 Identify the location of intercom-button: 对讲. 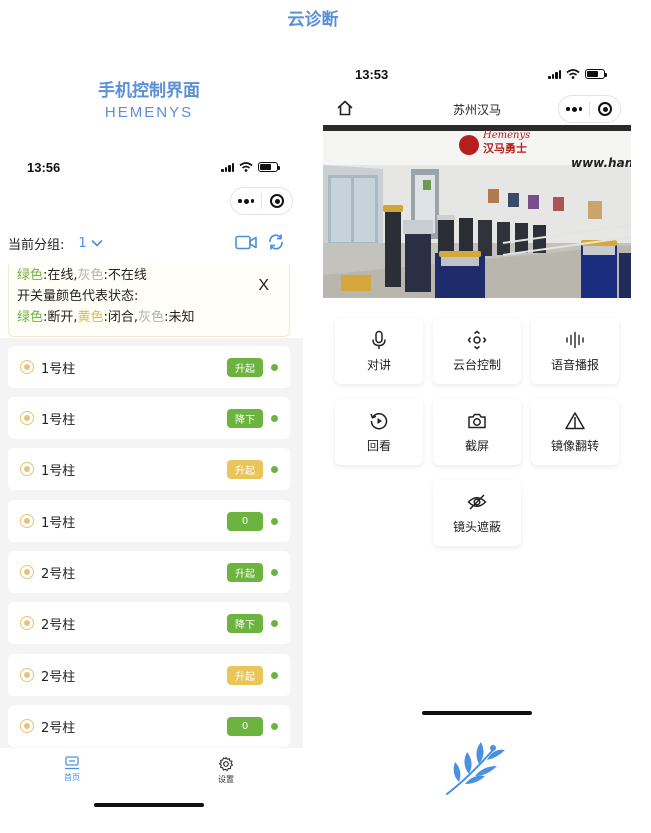
(379, 351).